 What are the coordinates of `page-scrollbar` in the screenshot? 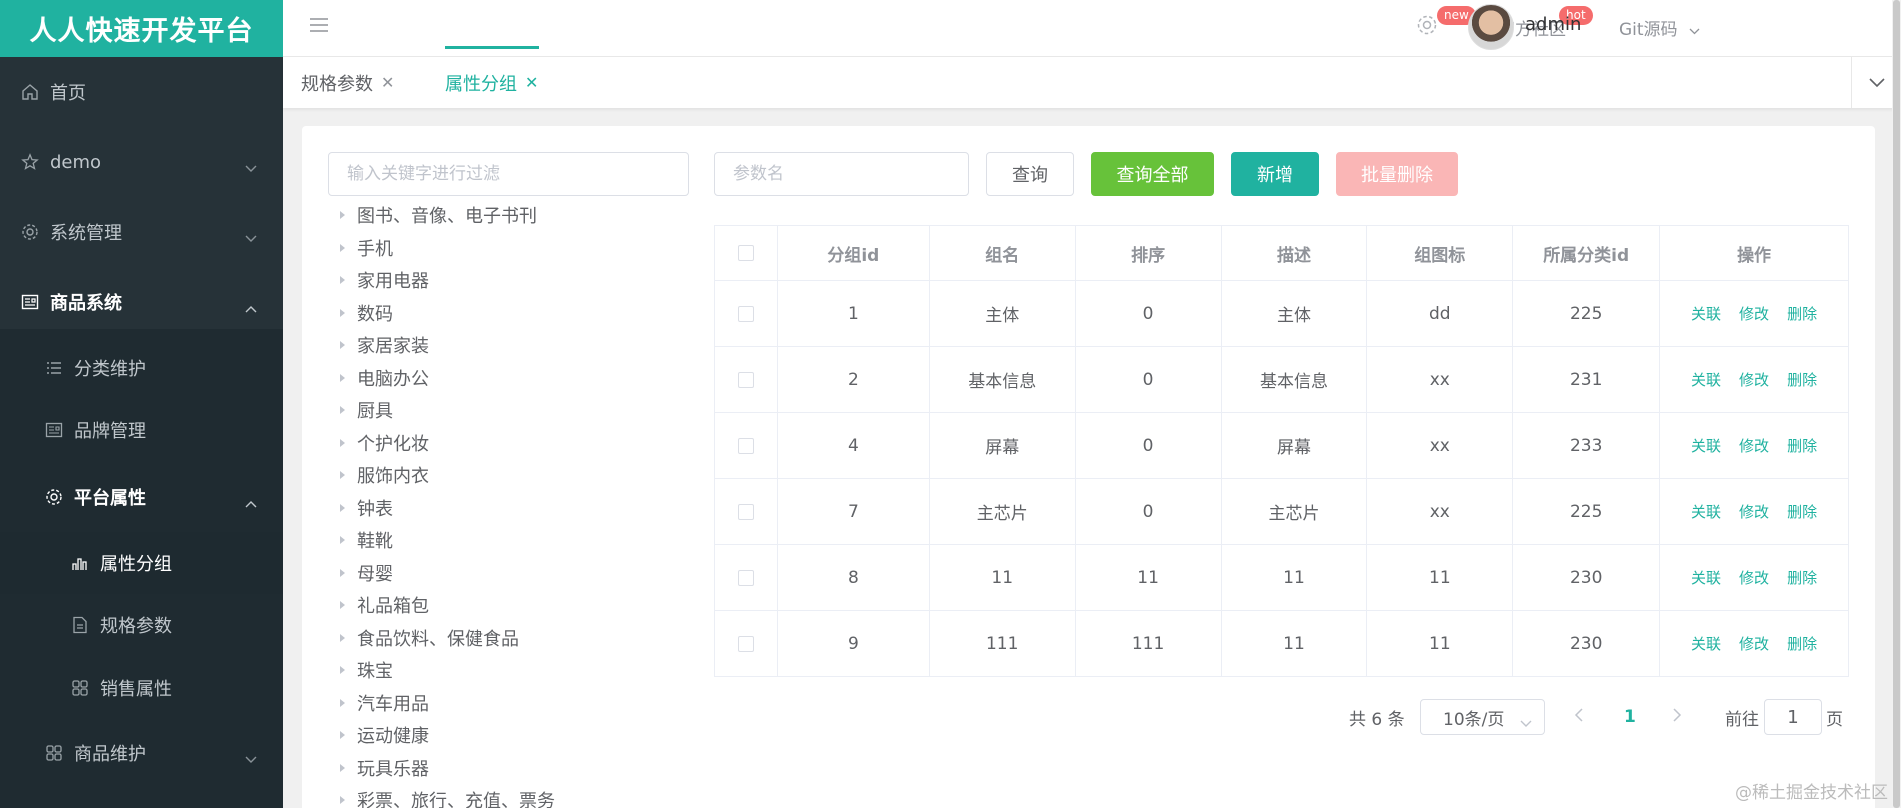 It's located at (1896, 404).